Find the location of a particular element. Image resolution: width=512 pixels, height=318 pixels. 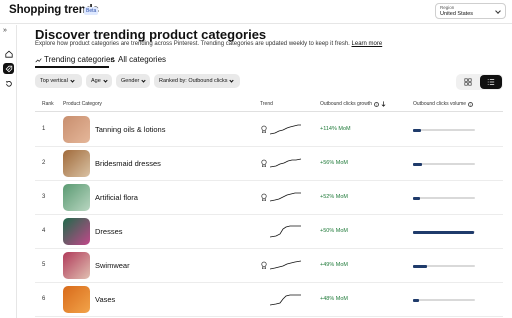

rank-number: 4 is located at coordinates (44, 231).